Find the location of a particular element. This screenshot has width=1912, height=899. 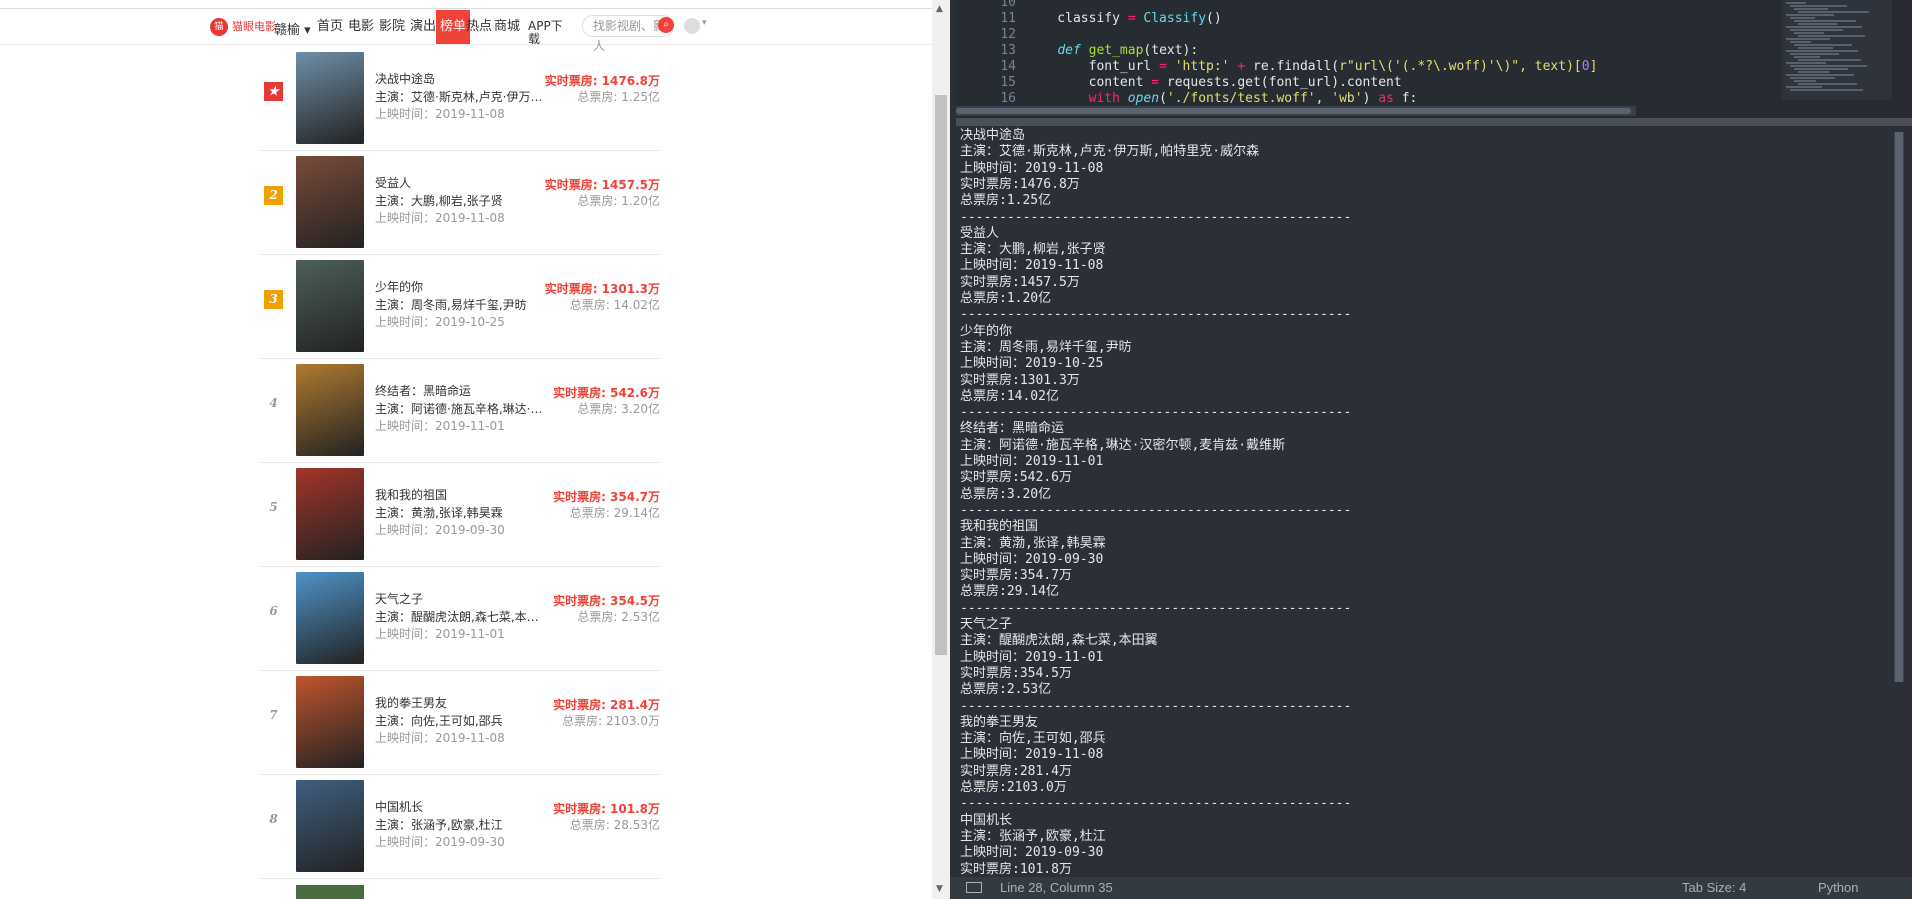

movie-title: 决战中途岛 is located at coordinates (405, 78).